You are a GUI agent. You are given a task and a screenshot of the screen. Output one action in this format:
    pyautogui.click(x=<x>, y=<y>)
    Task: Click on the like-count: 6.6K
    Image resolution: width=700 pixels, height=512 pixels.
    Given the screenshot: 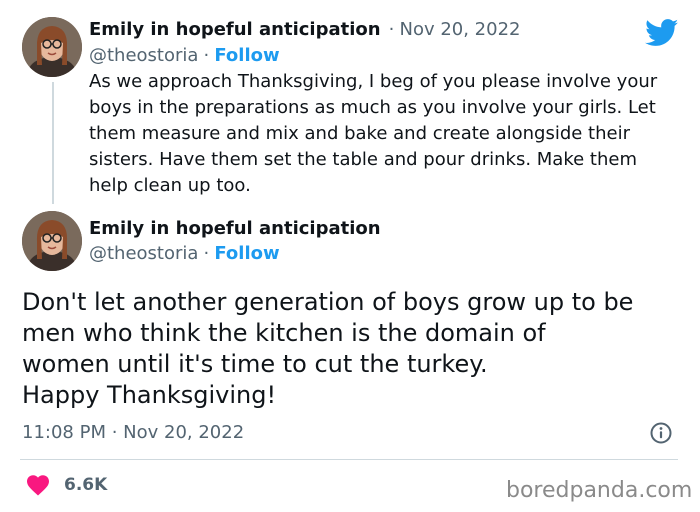 What is the action you would take?
    pyautogui.click(x=86, y=485)
    